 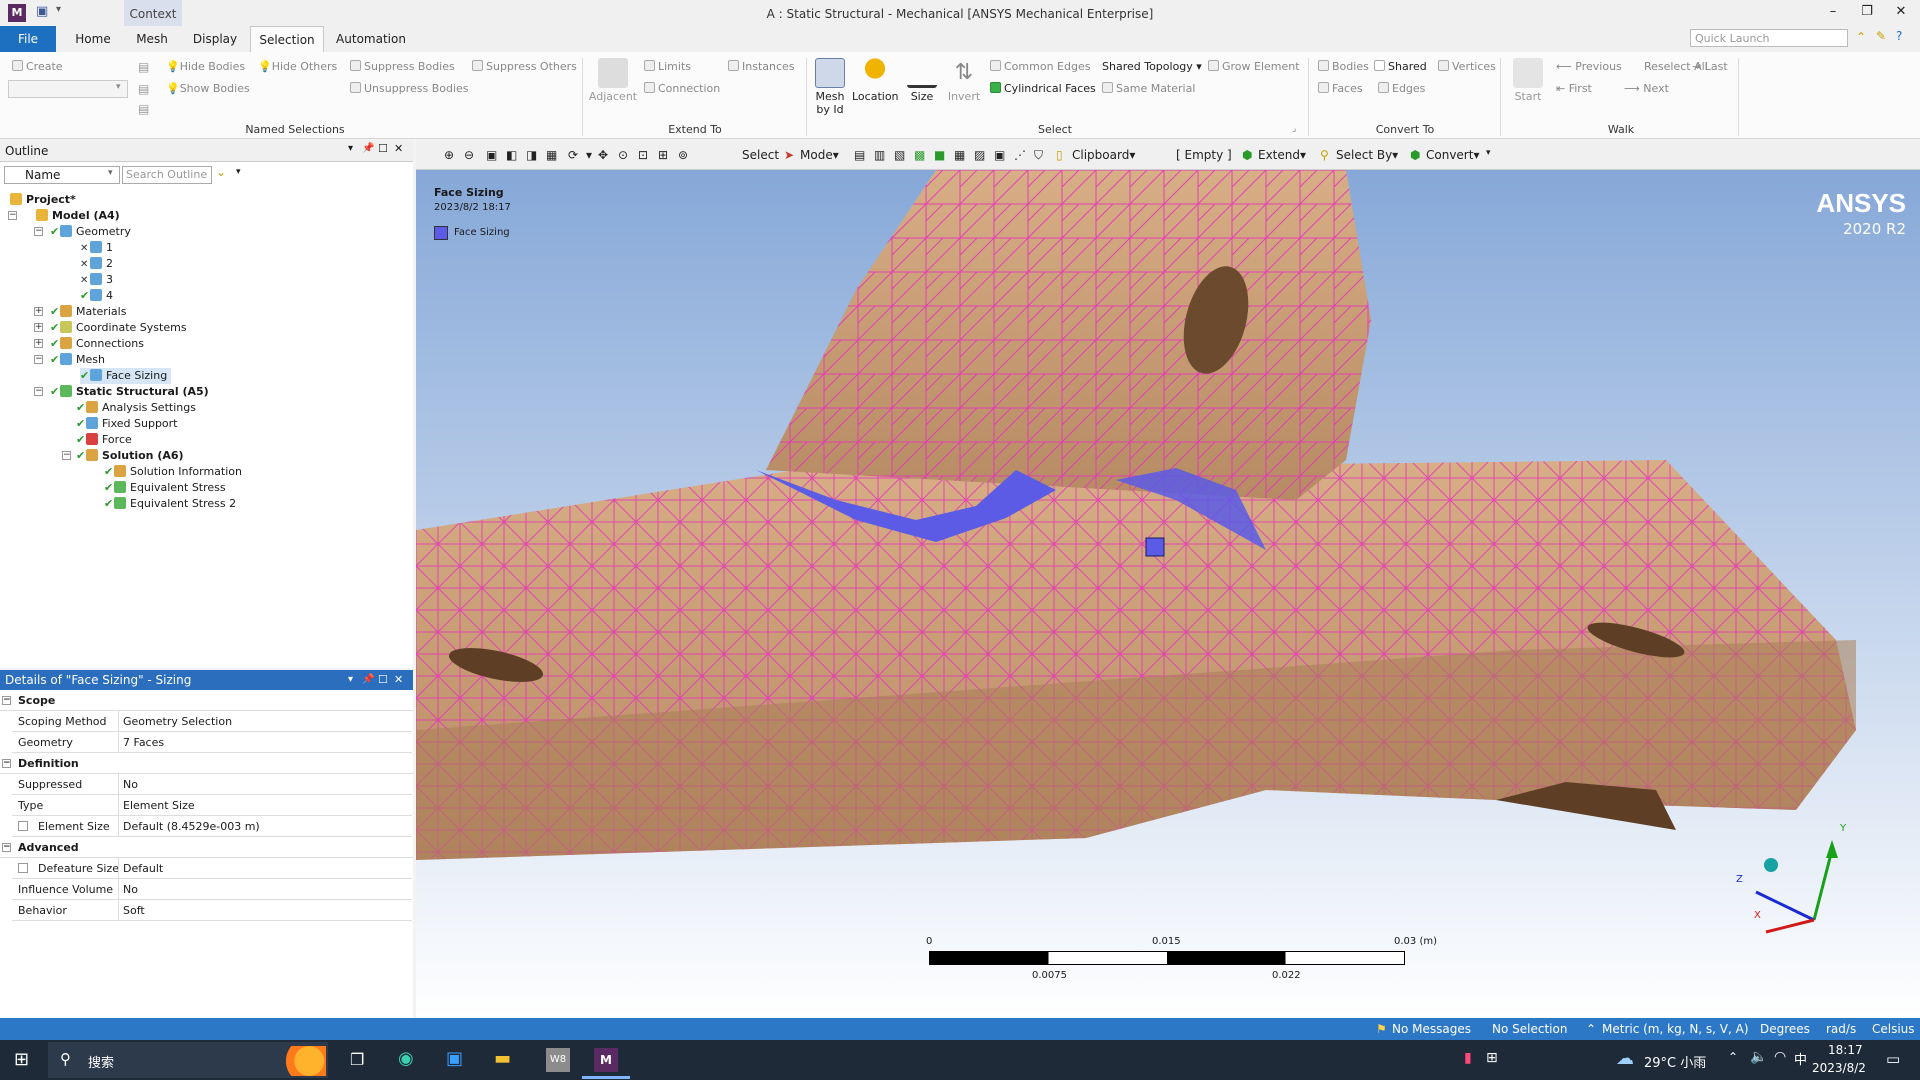 I want to click on collapse-ribbon-icon: ⌃, so click(x=1861, y=37).